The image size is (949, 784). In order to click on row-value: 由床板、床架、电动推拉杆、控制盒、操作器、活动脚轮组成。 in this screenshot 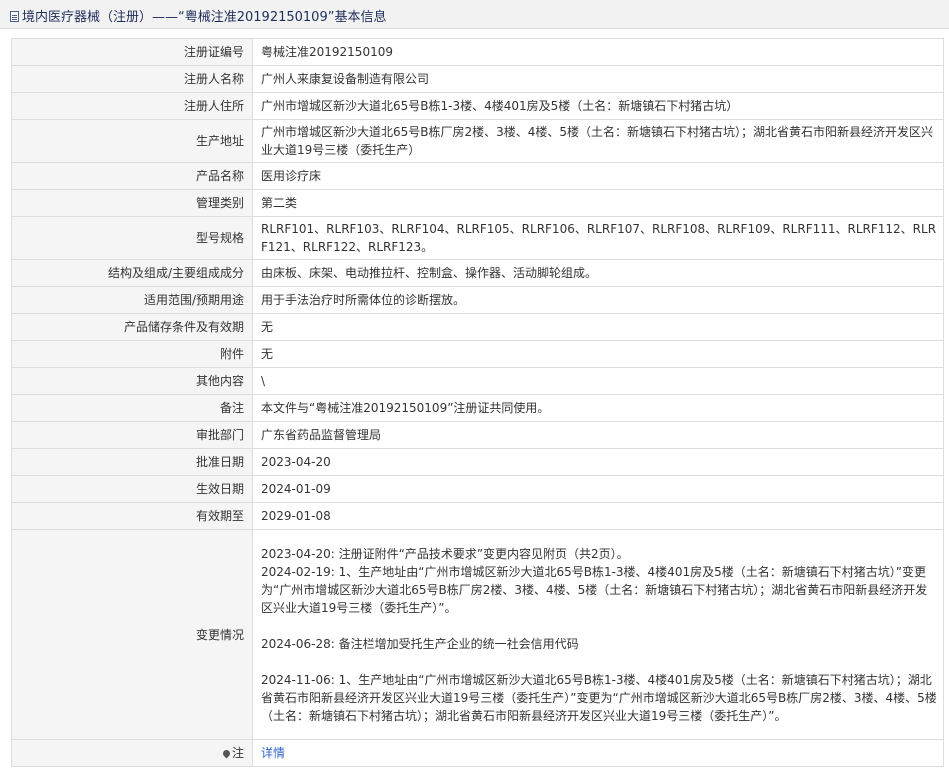, I will do `click(598, 273)`.